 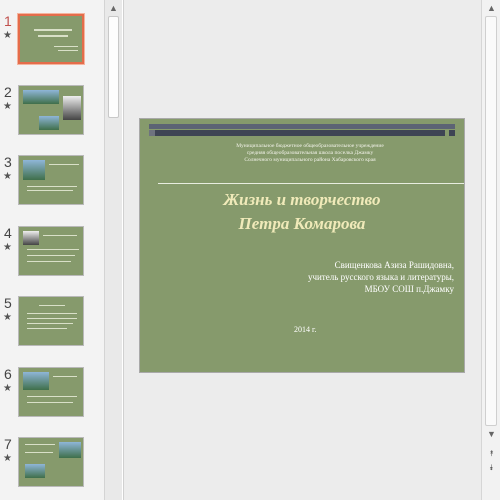 I want to click on slide-thumbnail-6: 6 ★, so click(x=52, y=398).